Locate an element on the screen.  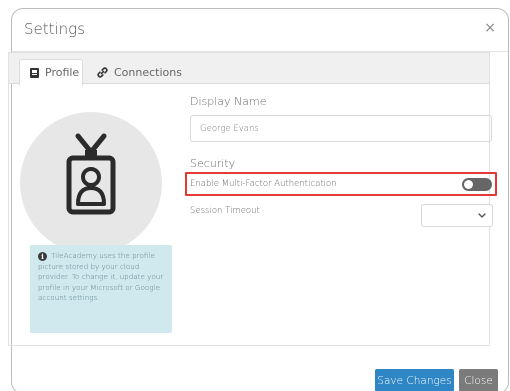
avatar is located at coordinates (91, 183).